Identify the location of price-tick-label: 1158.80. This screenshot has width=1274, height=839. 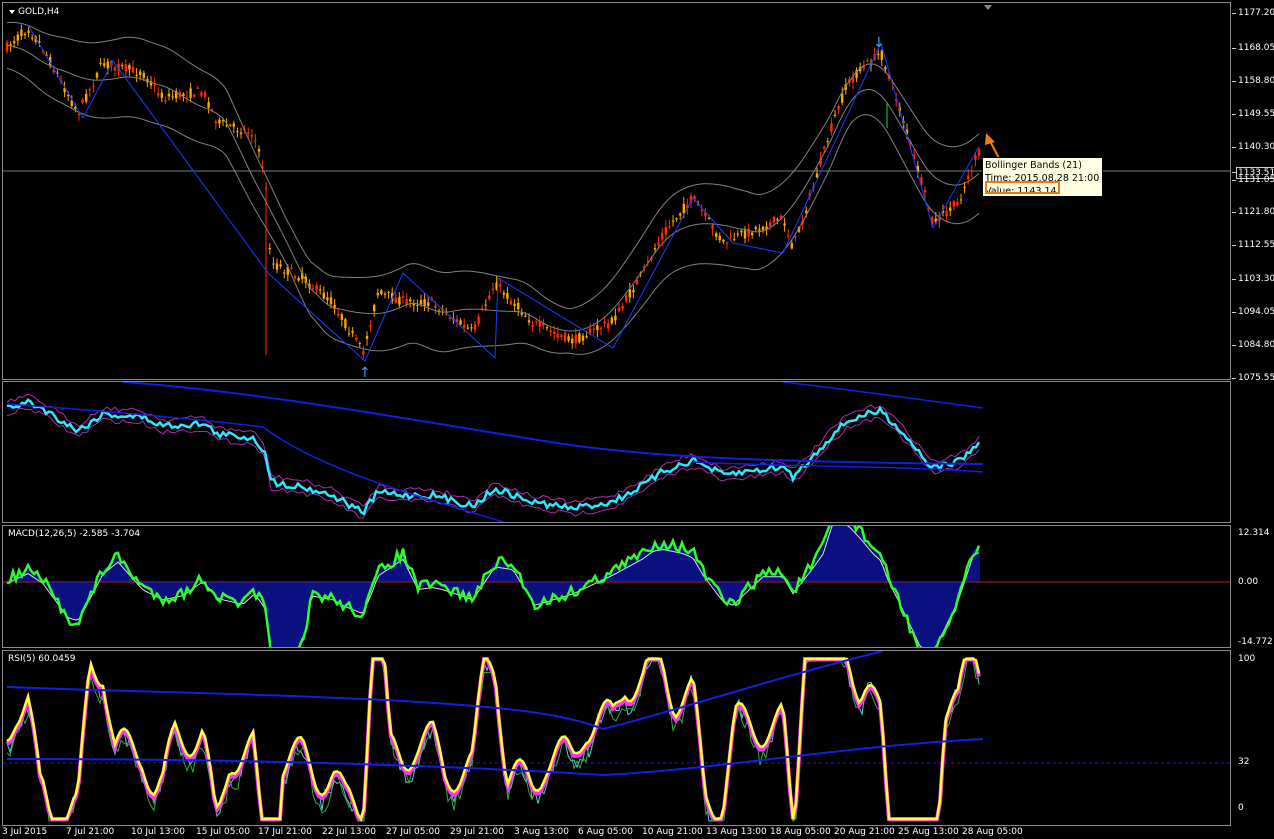
(1256, 81).